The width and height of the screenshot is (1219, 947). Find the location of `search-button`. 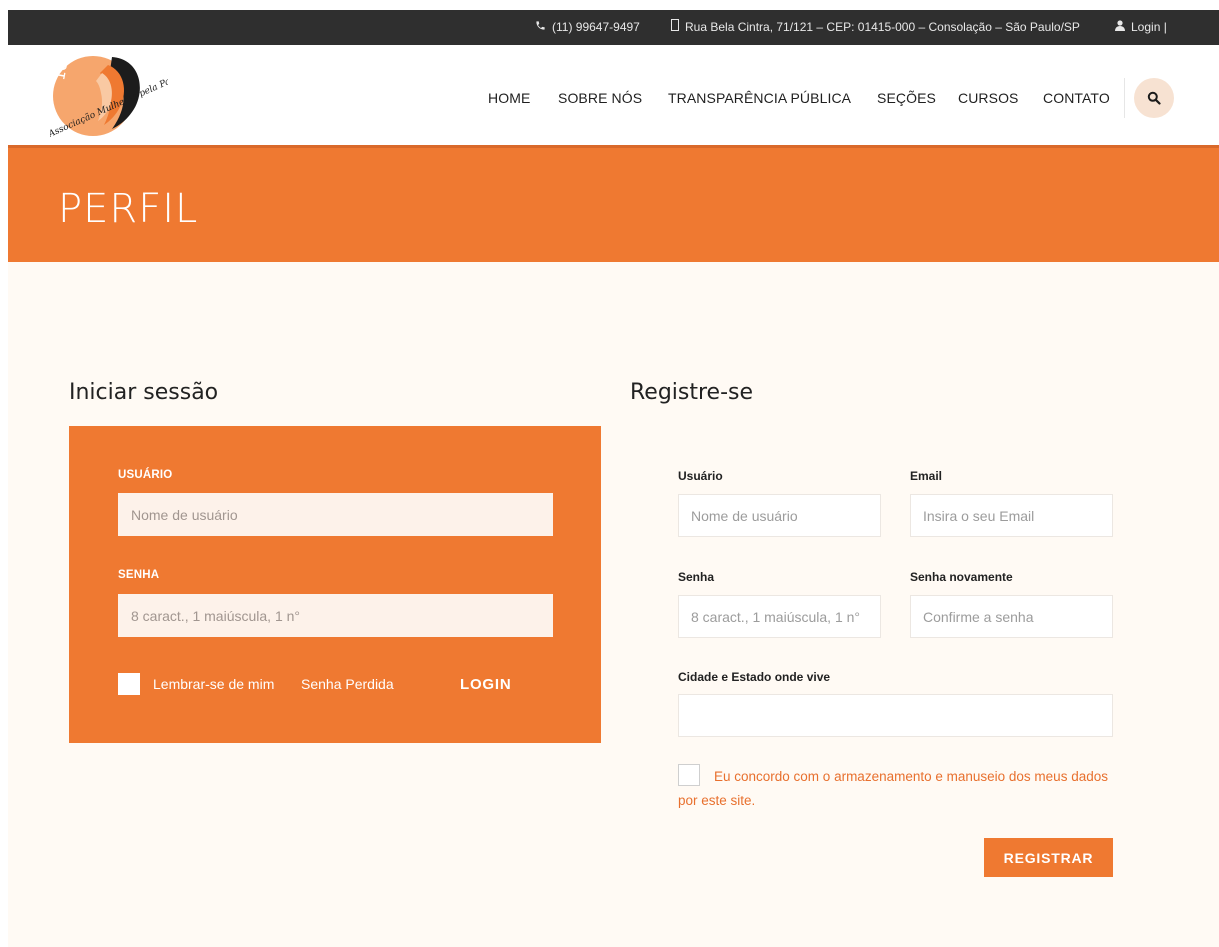

search-button is located at coordinates (1154, 98).